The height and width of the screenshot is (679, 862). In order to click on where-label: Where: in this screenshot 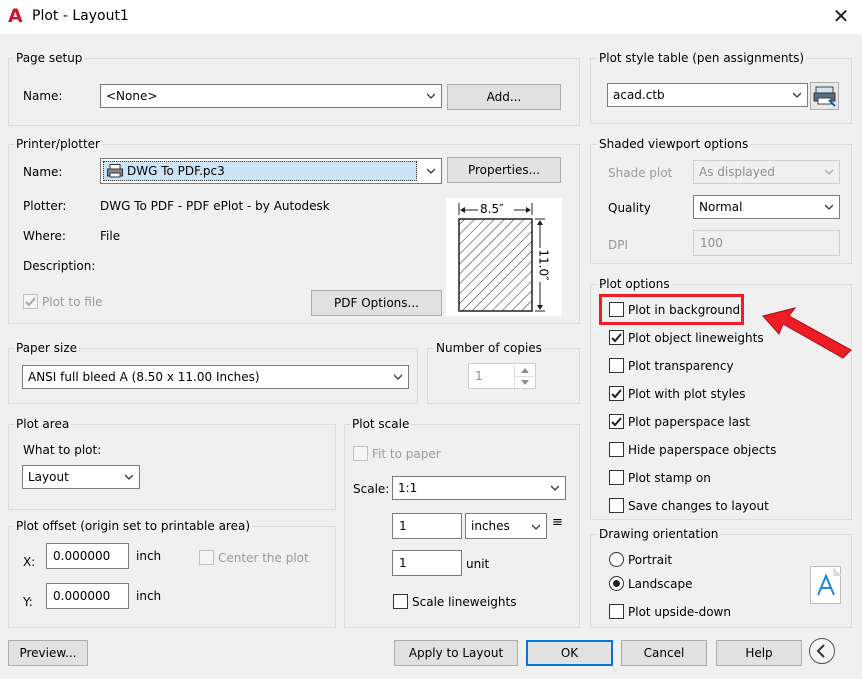, I will do `click(44, 236)`.